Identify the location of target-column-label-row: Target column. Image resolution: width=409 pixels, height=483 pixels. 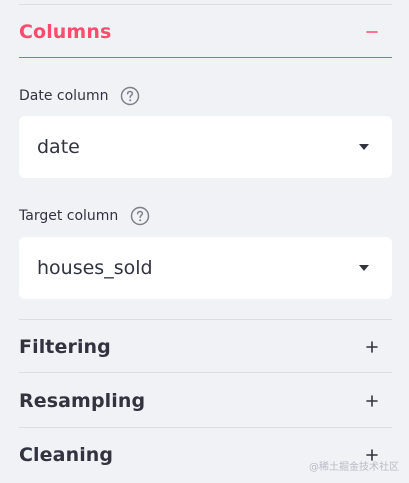
(84, 216).